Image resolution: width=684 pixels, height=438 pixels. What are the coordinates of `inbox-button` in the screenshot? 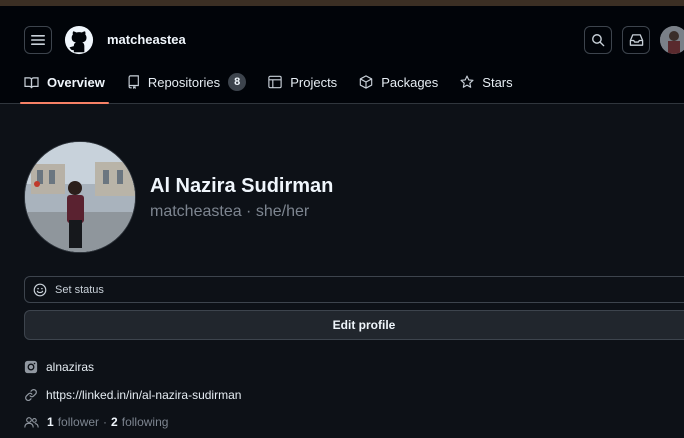 It's located at (636, 40).